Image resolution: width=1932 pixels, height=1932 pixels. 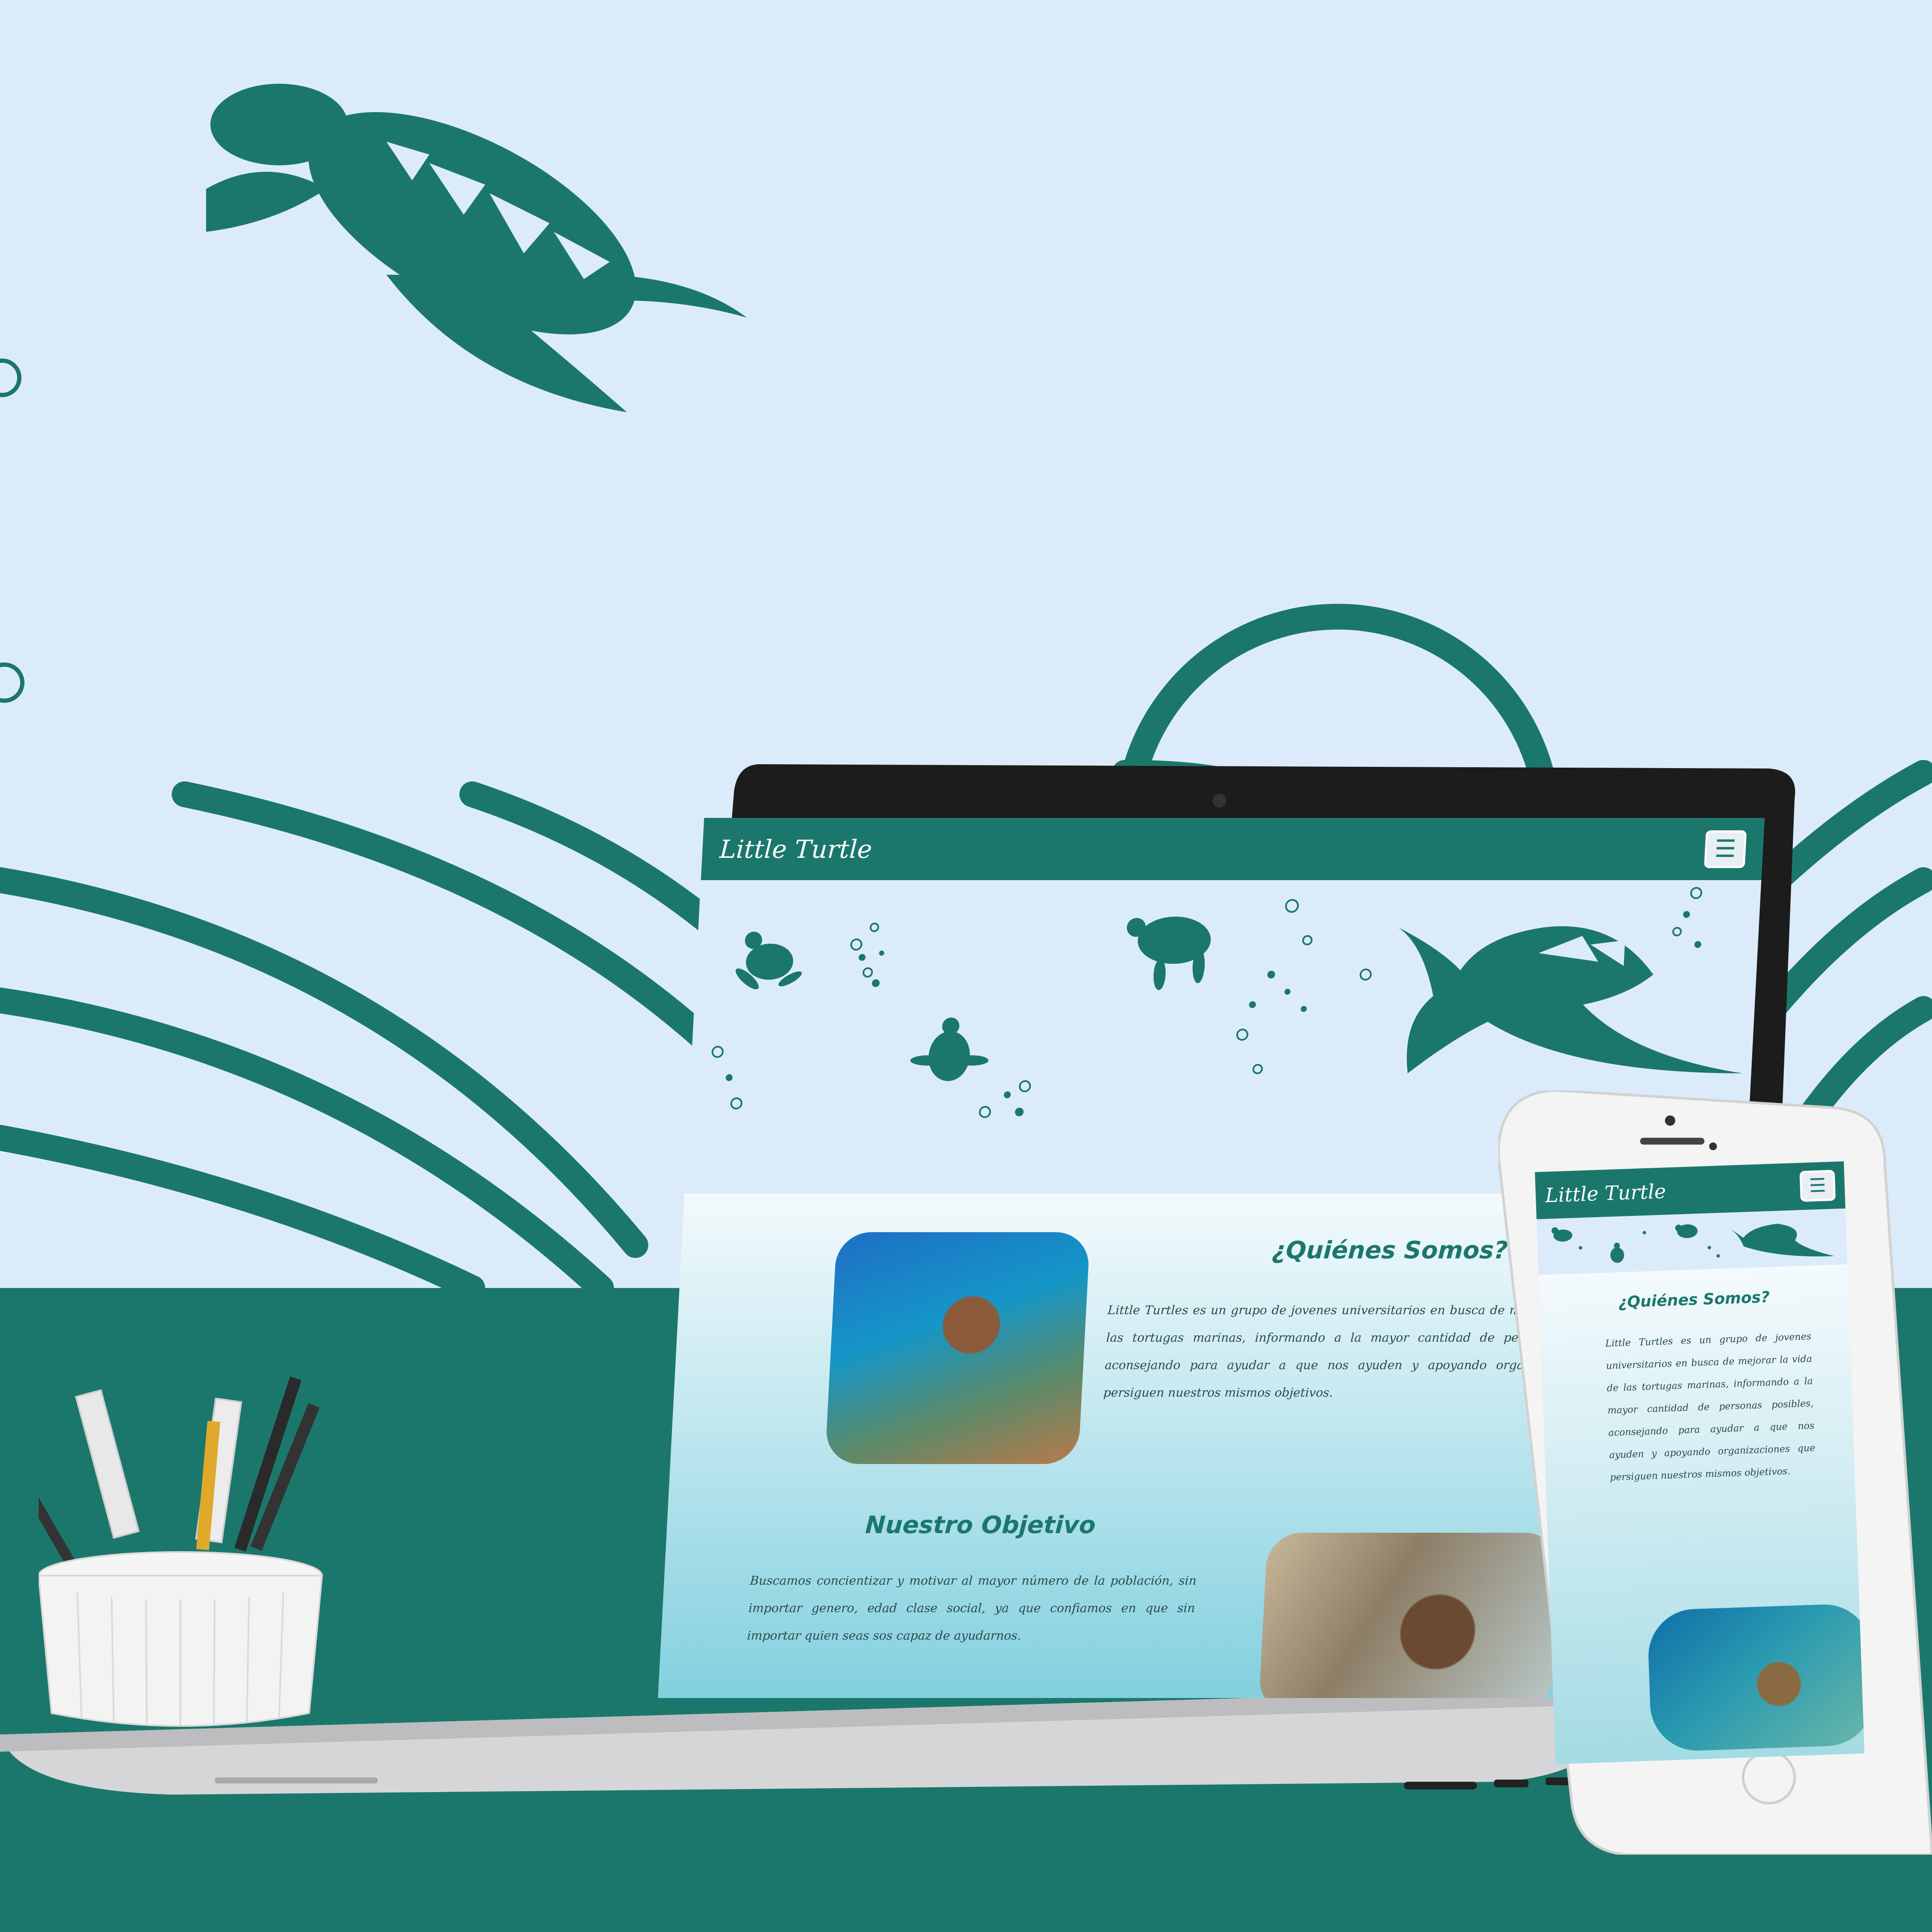 I want to click on pencil-cup-image, so click(x=181, y=1551).